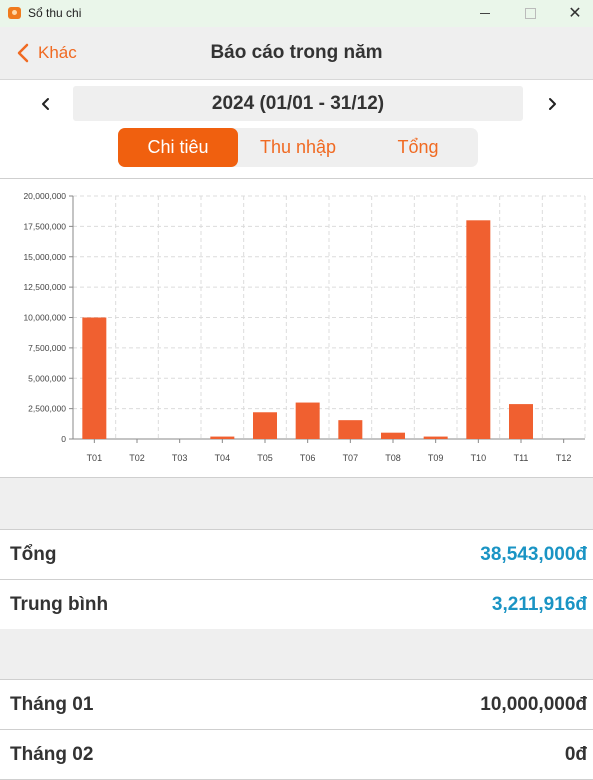  I want to click on maximize-button, so click(530, 13).